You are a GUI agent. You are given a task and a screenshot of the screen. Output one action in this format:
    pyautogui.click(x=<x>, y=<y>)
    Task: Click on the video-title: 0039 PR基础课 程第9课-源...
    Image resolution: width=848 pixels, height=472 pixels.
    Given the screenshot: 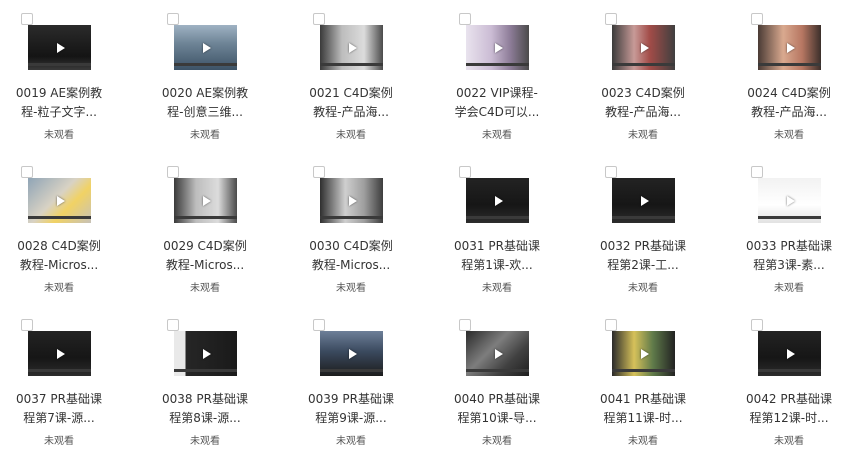 What is the action you would take?
    pyautogui.click(x=351, y=409)
    